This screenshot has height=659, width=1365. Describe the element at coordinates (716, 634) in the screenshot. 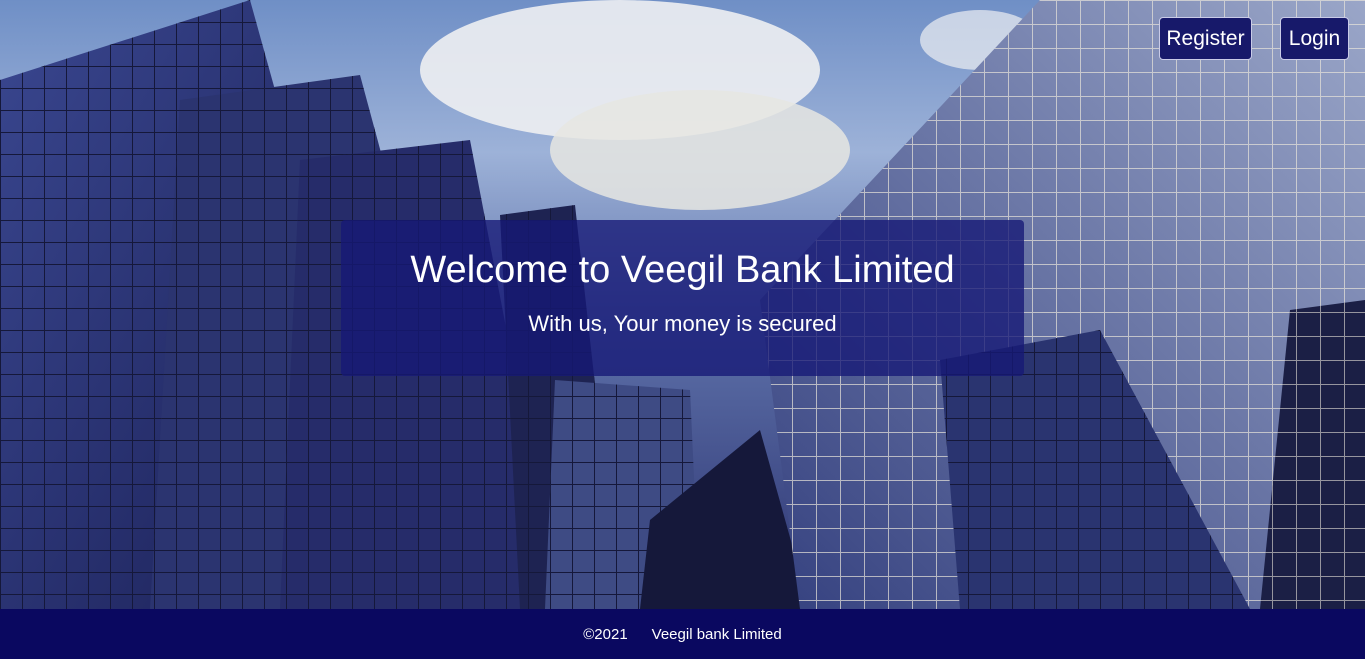

I see `footer-company-name: Veegil bank Limited` at that location.